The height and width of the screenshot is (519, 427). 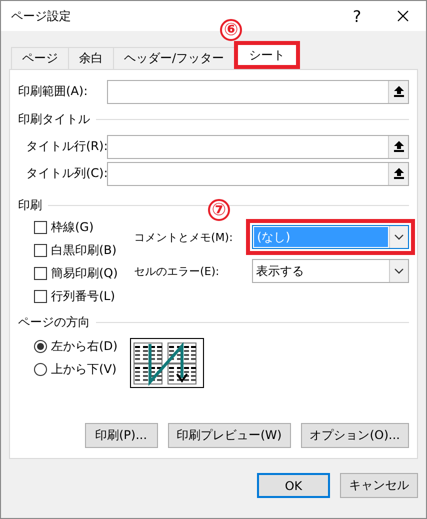 I want to click on group-heading: 印刷タイトル, so click(x=54, y=119).